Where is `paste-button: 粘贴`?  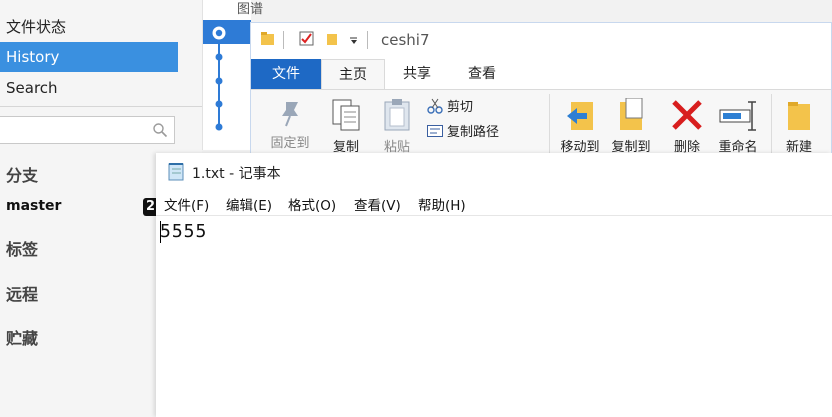
paste-button: 粘贴 is located at coordinates (397, 126).